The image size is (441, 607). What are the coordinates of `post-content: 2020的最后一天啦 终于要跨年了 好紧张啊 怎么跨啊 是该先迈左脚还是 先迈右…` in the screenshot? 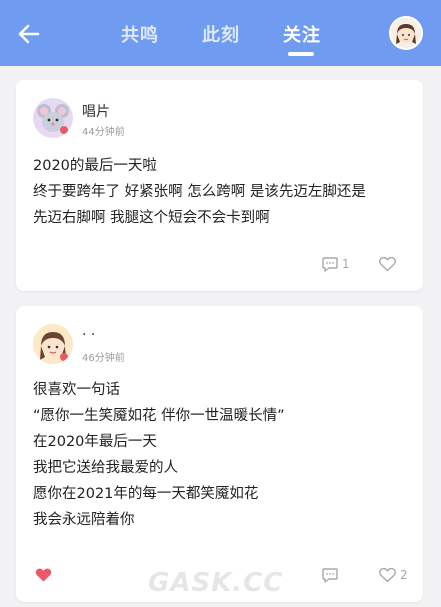 It's located at (199, 192).